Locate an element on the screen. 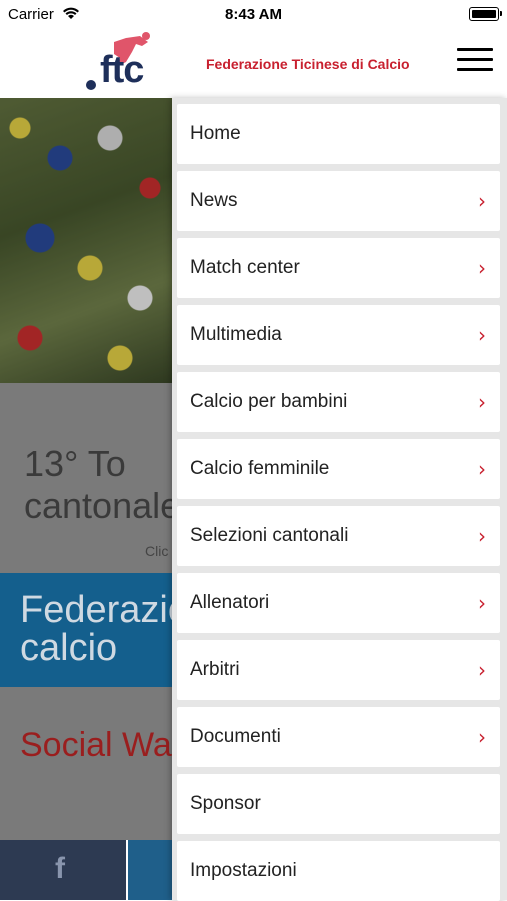 This screenshot has height=901, width=507. menu-item-label: Arbitri is located at coordinates (215, 669).